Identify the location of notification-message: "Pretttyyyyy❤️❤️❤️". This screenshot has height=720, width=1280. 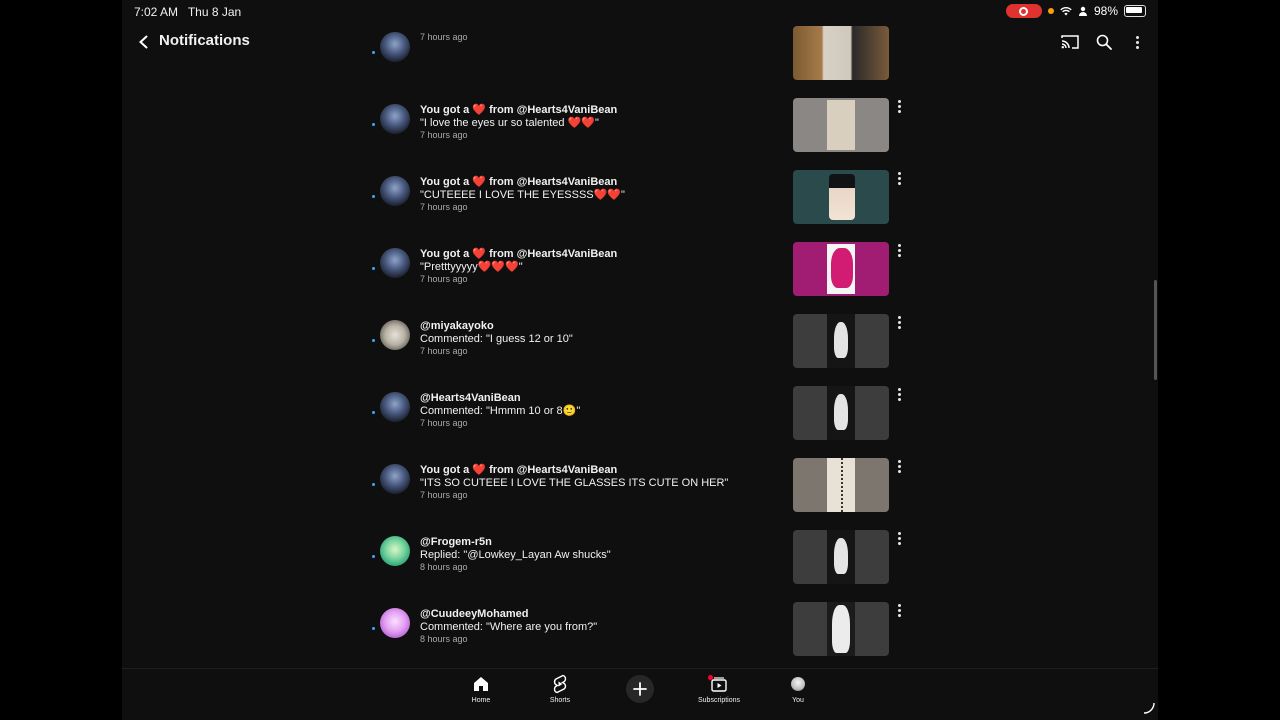
(471, 267).